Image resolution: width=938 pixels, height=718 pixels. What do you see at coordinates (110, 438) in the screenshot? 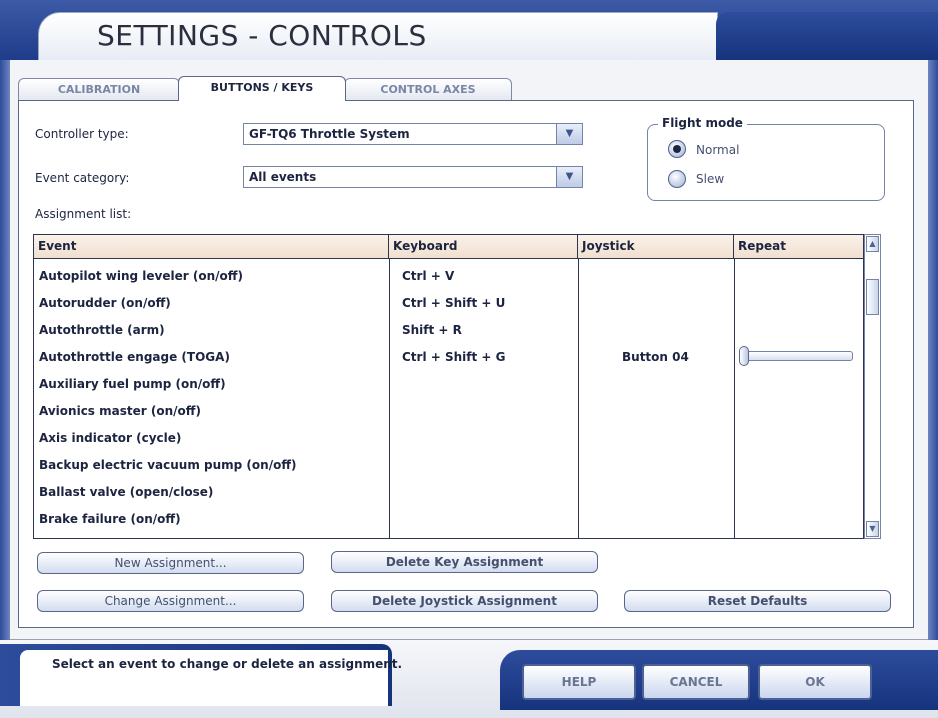
I see `table-row-event: Axis indicator (cycle)` at bounding box center [110, 438].